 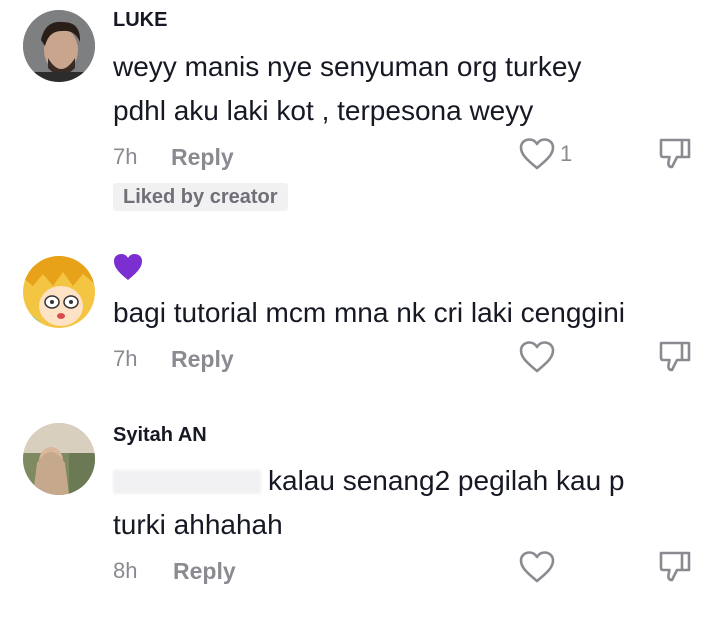 I want to click on username-emoji, so click(x=128, y=269).